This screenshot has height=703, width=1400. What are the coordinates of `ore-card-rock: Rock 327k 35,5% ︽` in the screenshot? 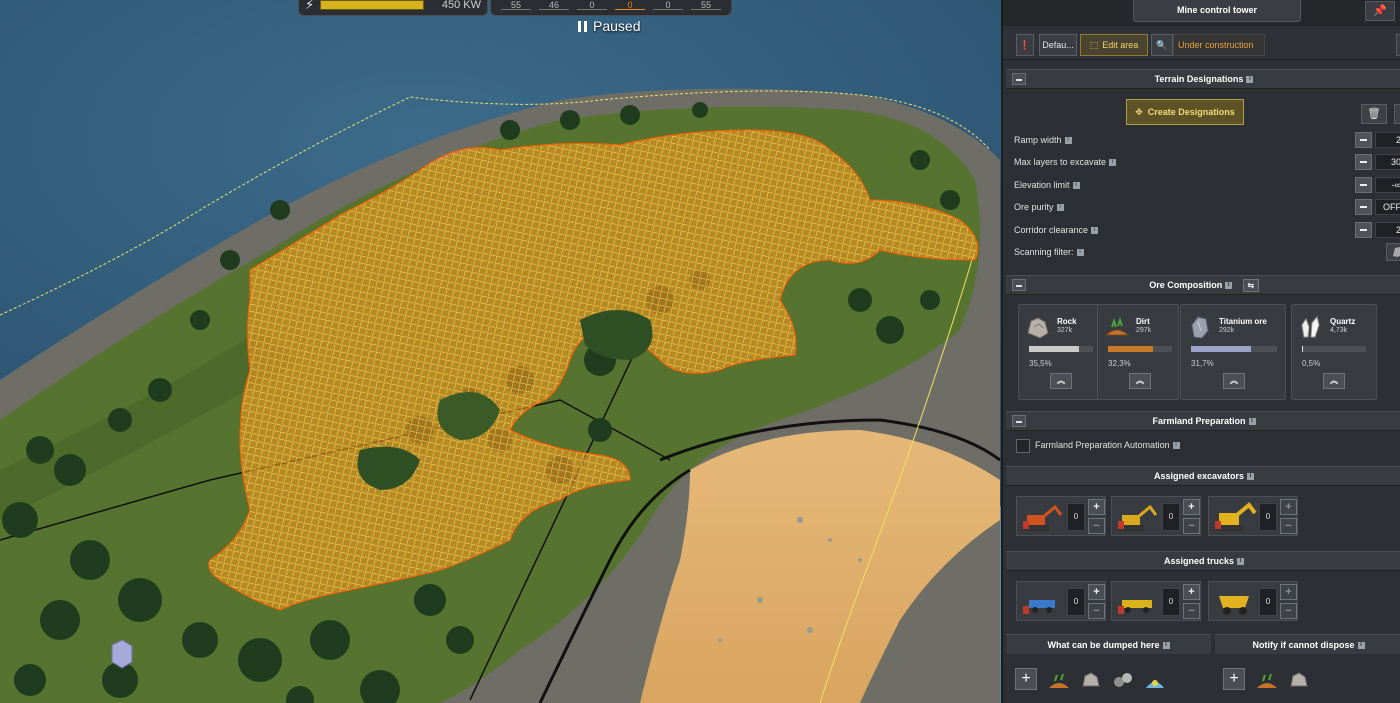 It's located at (1059, 352).